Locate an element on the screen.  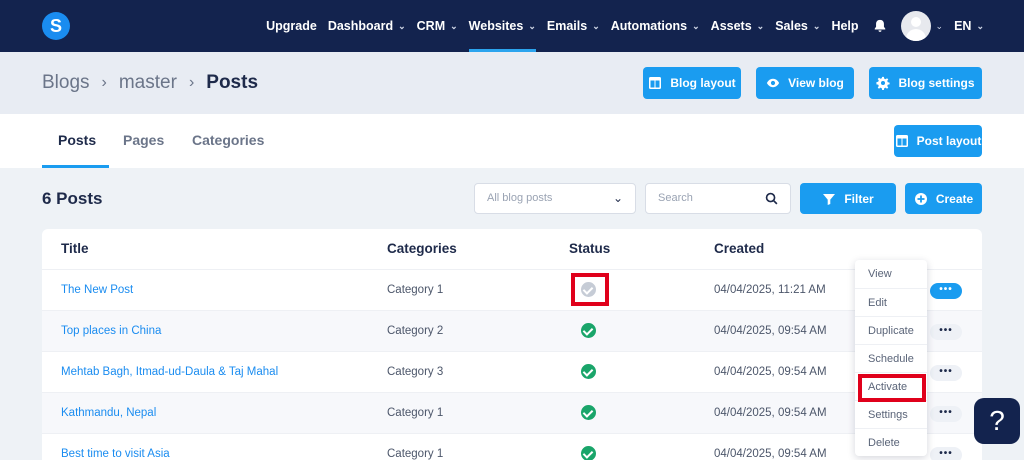
menu-item-edit: Edit is located at coordinates (891, 302).